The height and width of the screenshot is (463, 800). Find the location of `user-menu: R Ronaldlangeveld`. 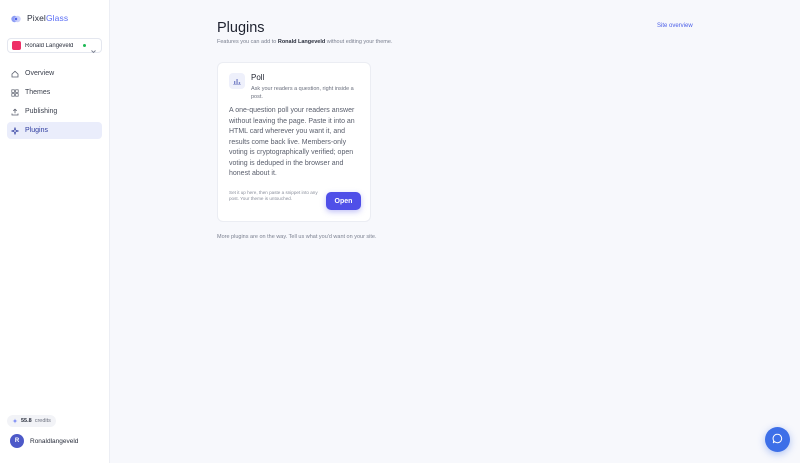

user-menu: R Ronaldlangeveld is located at coordinates (44, 441).